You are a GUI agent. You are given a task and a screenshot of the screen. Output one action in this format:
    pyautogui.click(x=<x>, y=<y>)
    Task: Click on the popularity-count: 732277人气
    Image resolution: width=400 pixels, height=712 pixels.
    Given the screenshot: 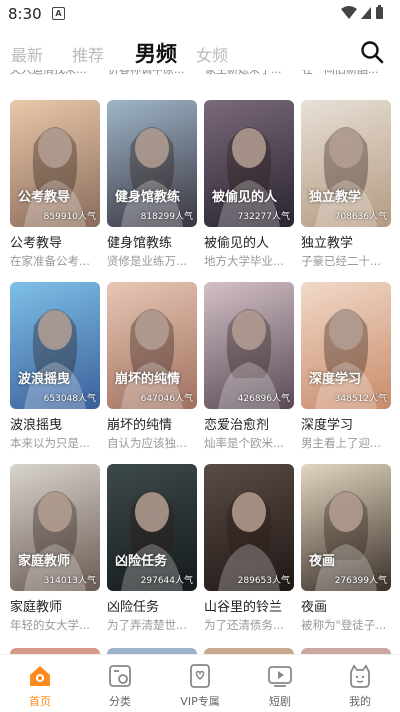 What is the action you would take?
    pyautogui.click(x=263, y=217)
    